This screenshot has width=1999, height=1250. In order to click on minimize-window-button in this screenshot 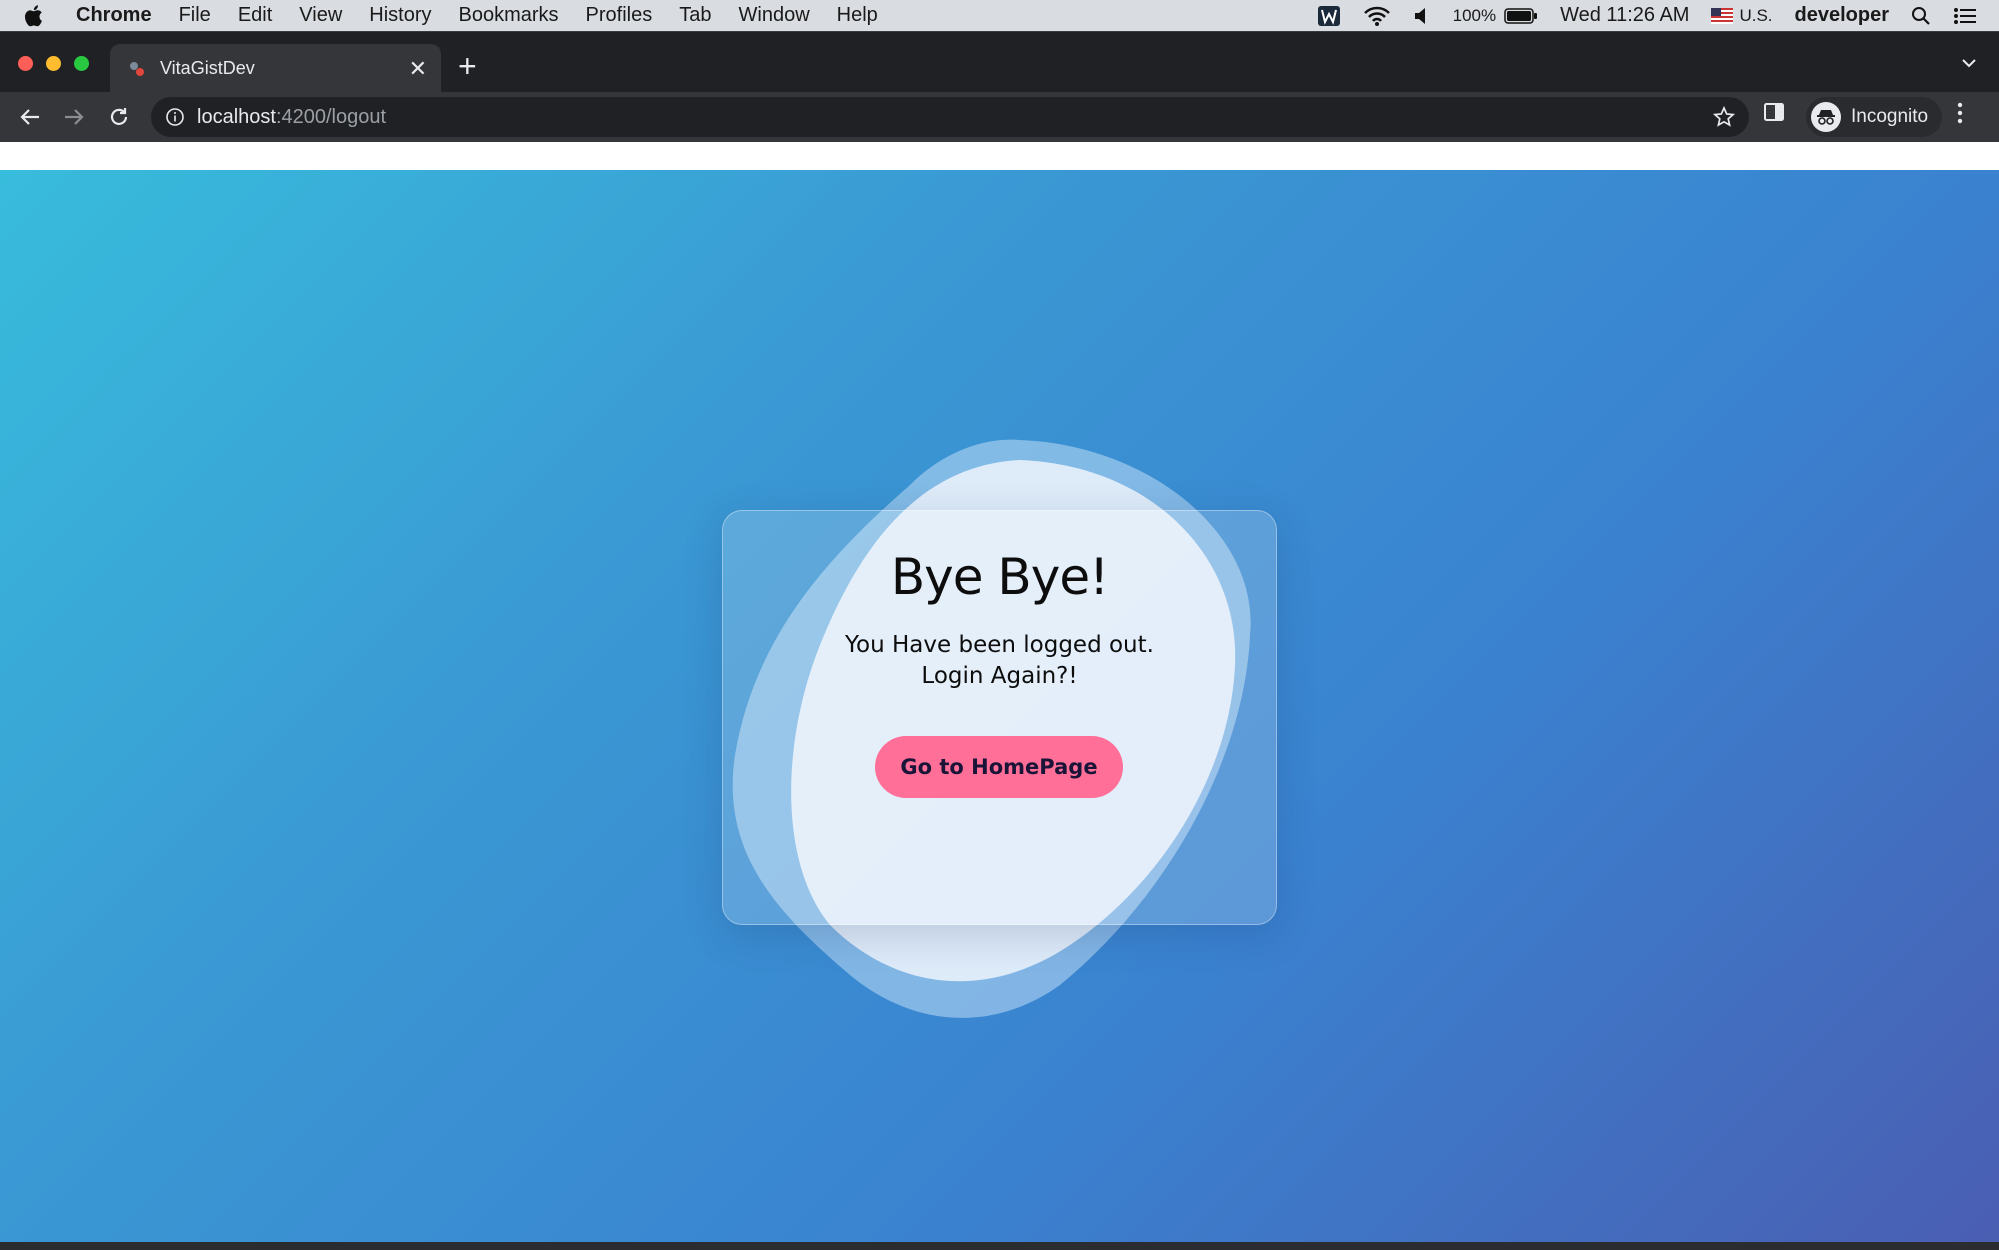, I will do `click(53, 63)`.